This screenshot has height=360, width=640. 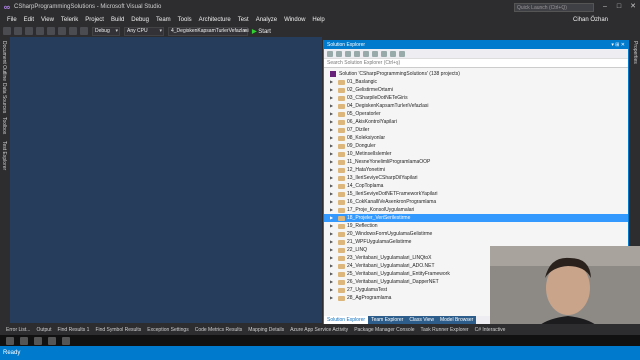 I want to click on tree-item: ▶ 07_Diziler, so click(x=476, y=130).